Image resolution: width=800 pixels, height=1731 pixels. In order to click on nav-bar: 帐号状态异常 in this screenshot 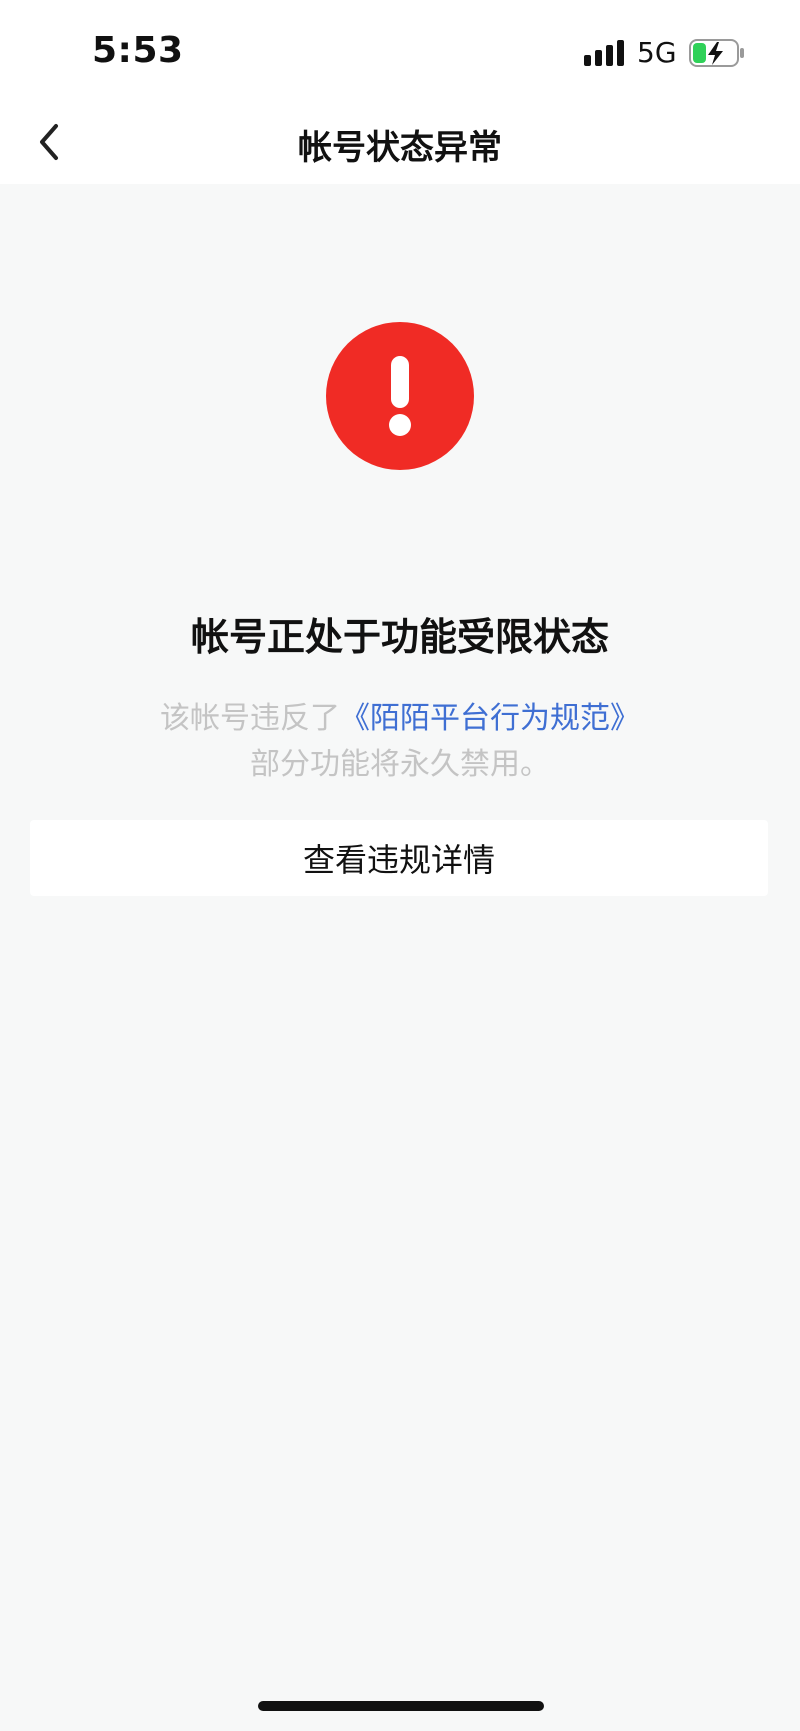, I will do `click(400, 142)`.